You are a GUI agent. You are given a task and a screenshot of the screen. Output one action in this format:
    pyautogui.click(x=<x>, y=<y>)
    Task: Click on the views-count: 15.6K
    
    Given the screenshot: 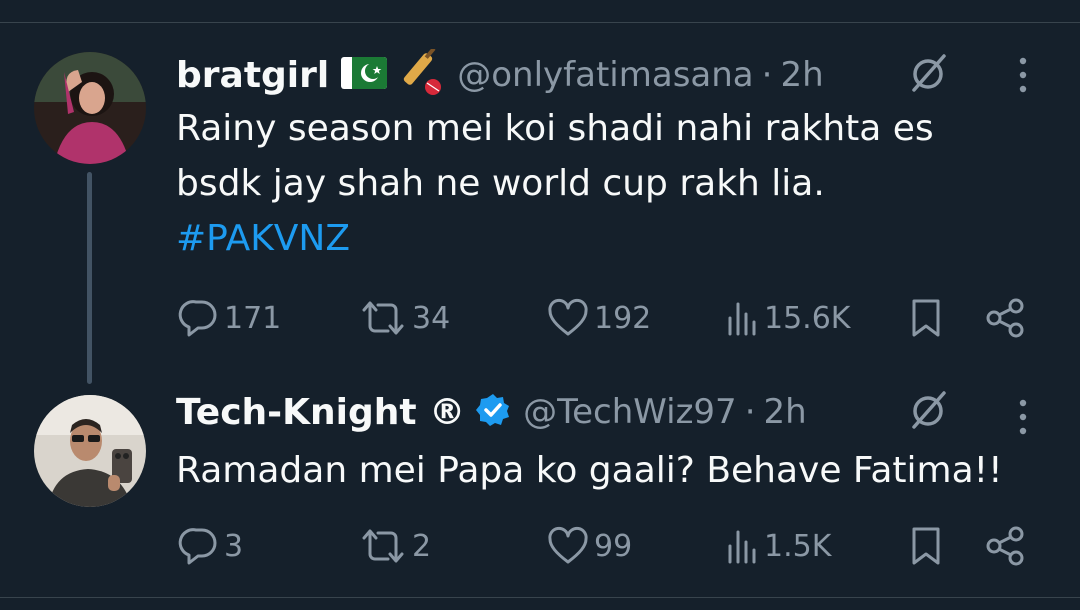 What is the action you would take?
    pyautogui.click(x=807, y=318)
    